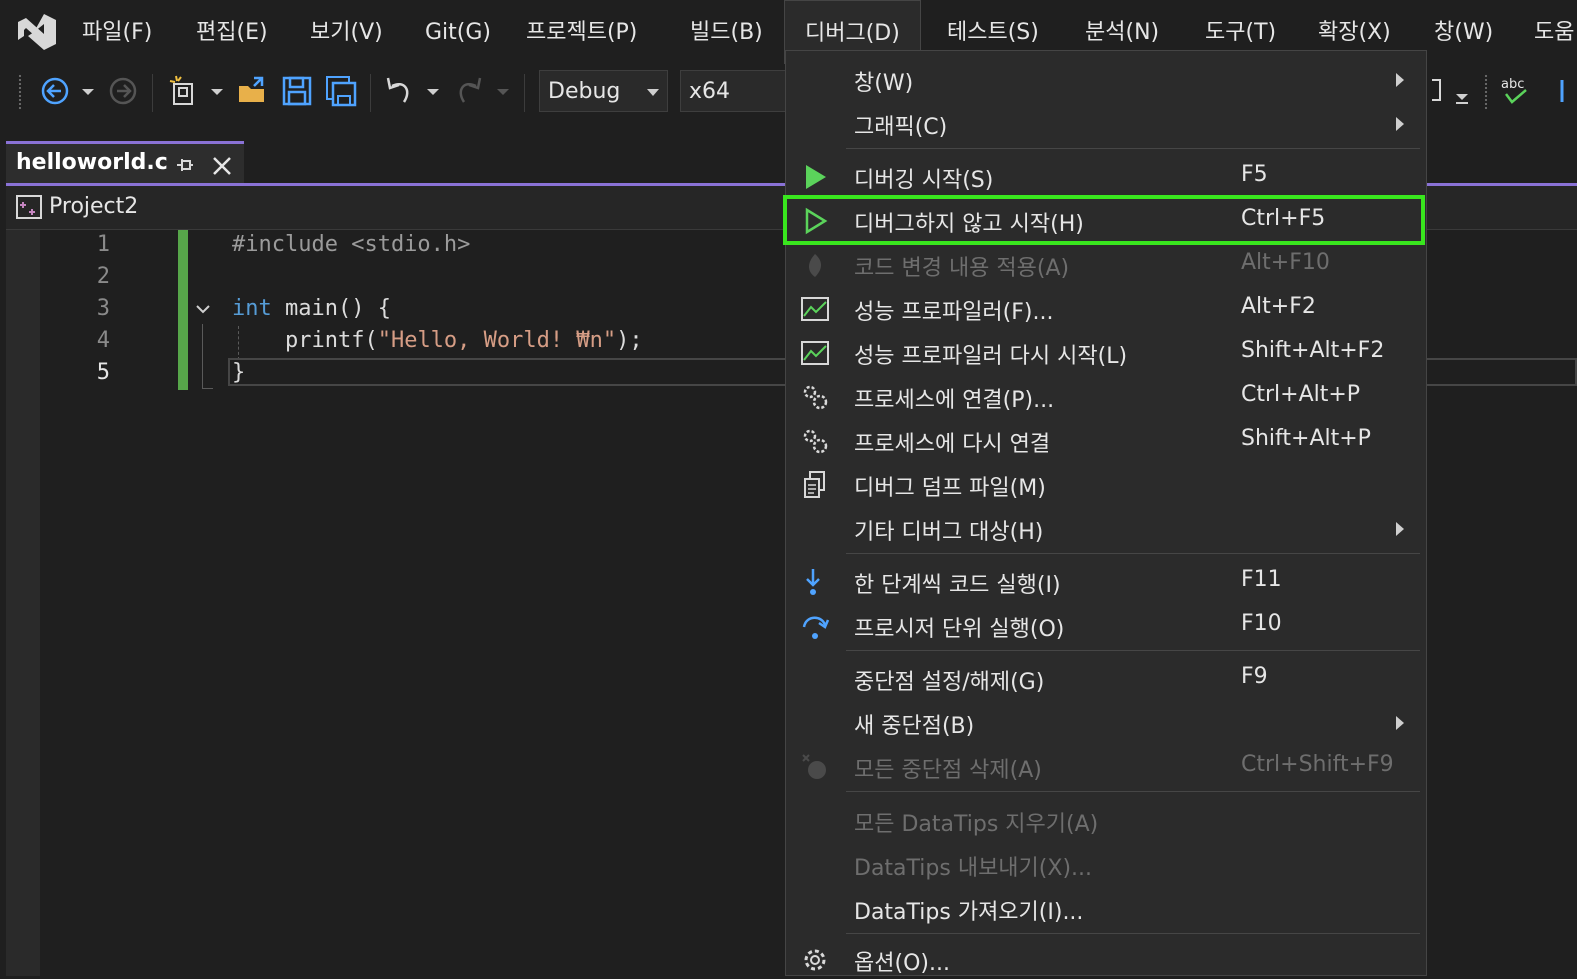 Image resolution: width=1577 pixels, height=979 pixels. Describe the element at coordinates (1106, 528) in the screenshot. I see `menu-item-other-debug-targets: 기타 디버그 대상(H)` at that location.